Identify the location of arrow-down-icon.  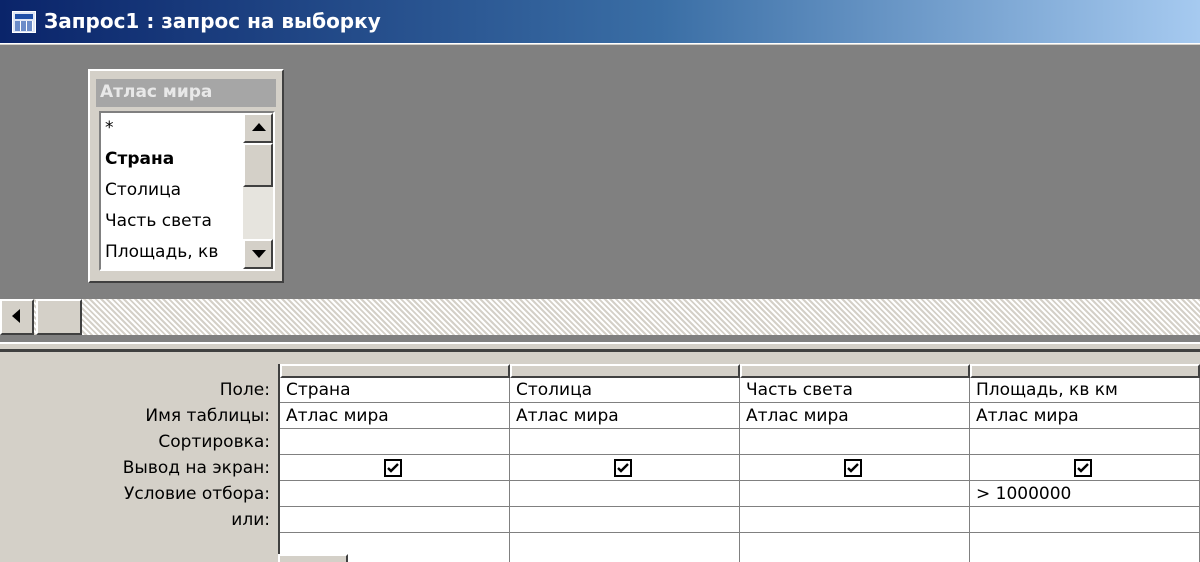
(259, 254).